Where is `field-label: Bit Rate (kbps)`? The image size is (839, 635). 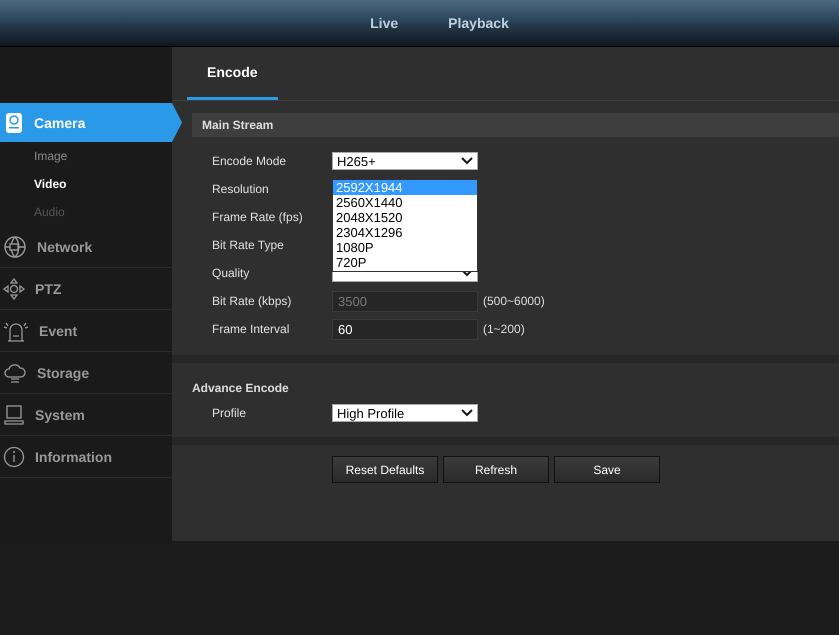
field-label: Bit Rate (kbps) is located at coordinates (252, 301).